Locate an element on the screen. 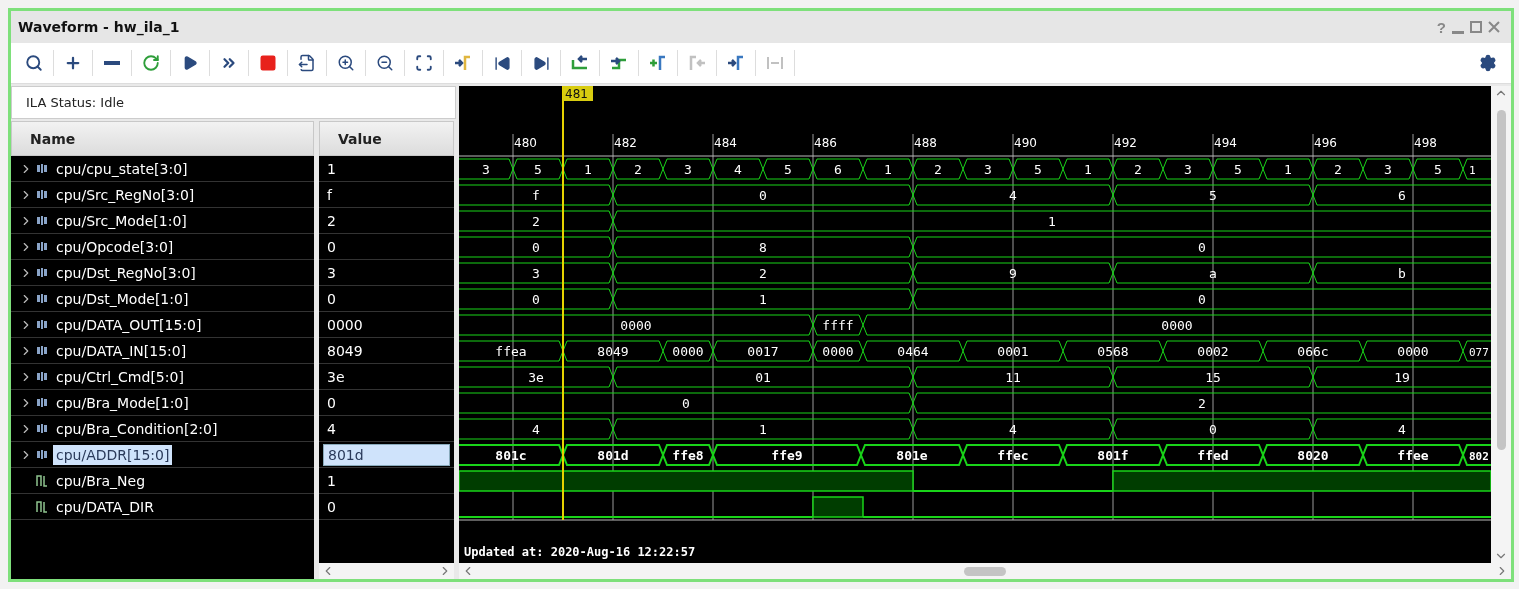 The width and height of the screenshot is (1519, 589). plus-icon is located at coordinates (73, 63).